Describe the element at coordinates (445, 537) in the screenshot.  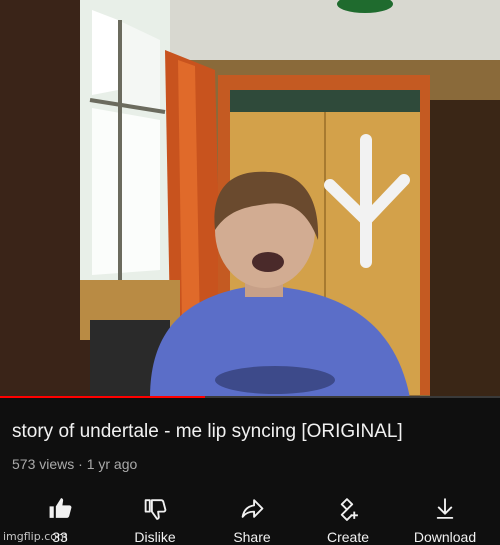
I see `download-label: Download` at that location.